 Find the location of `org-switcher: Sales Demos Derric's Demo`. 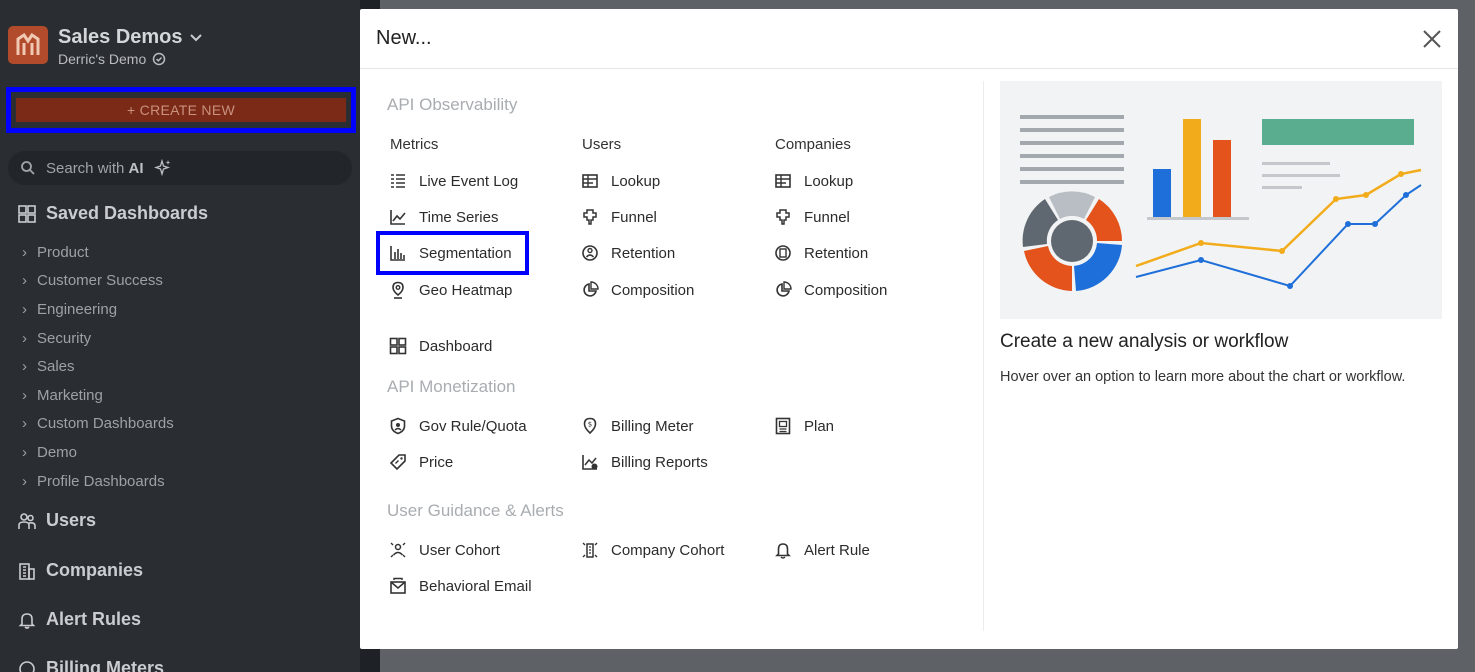

org-switcher: Sales Demos Derric's Demo is located at coordinates (105, 46).